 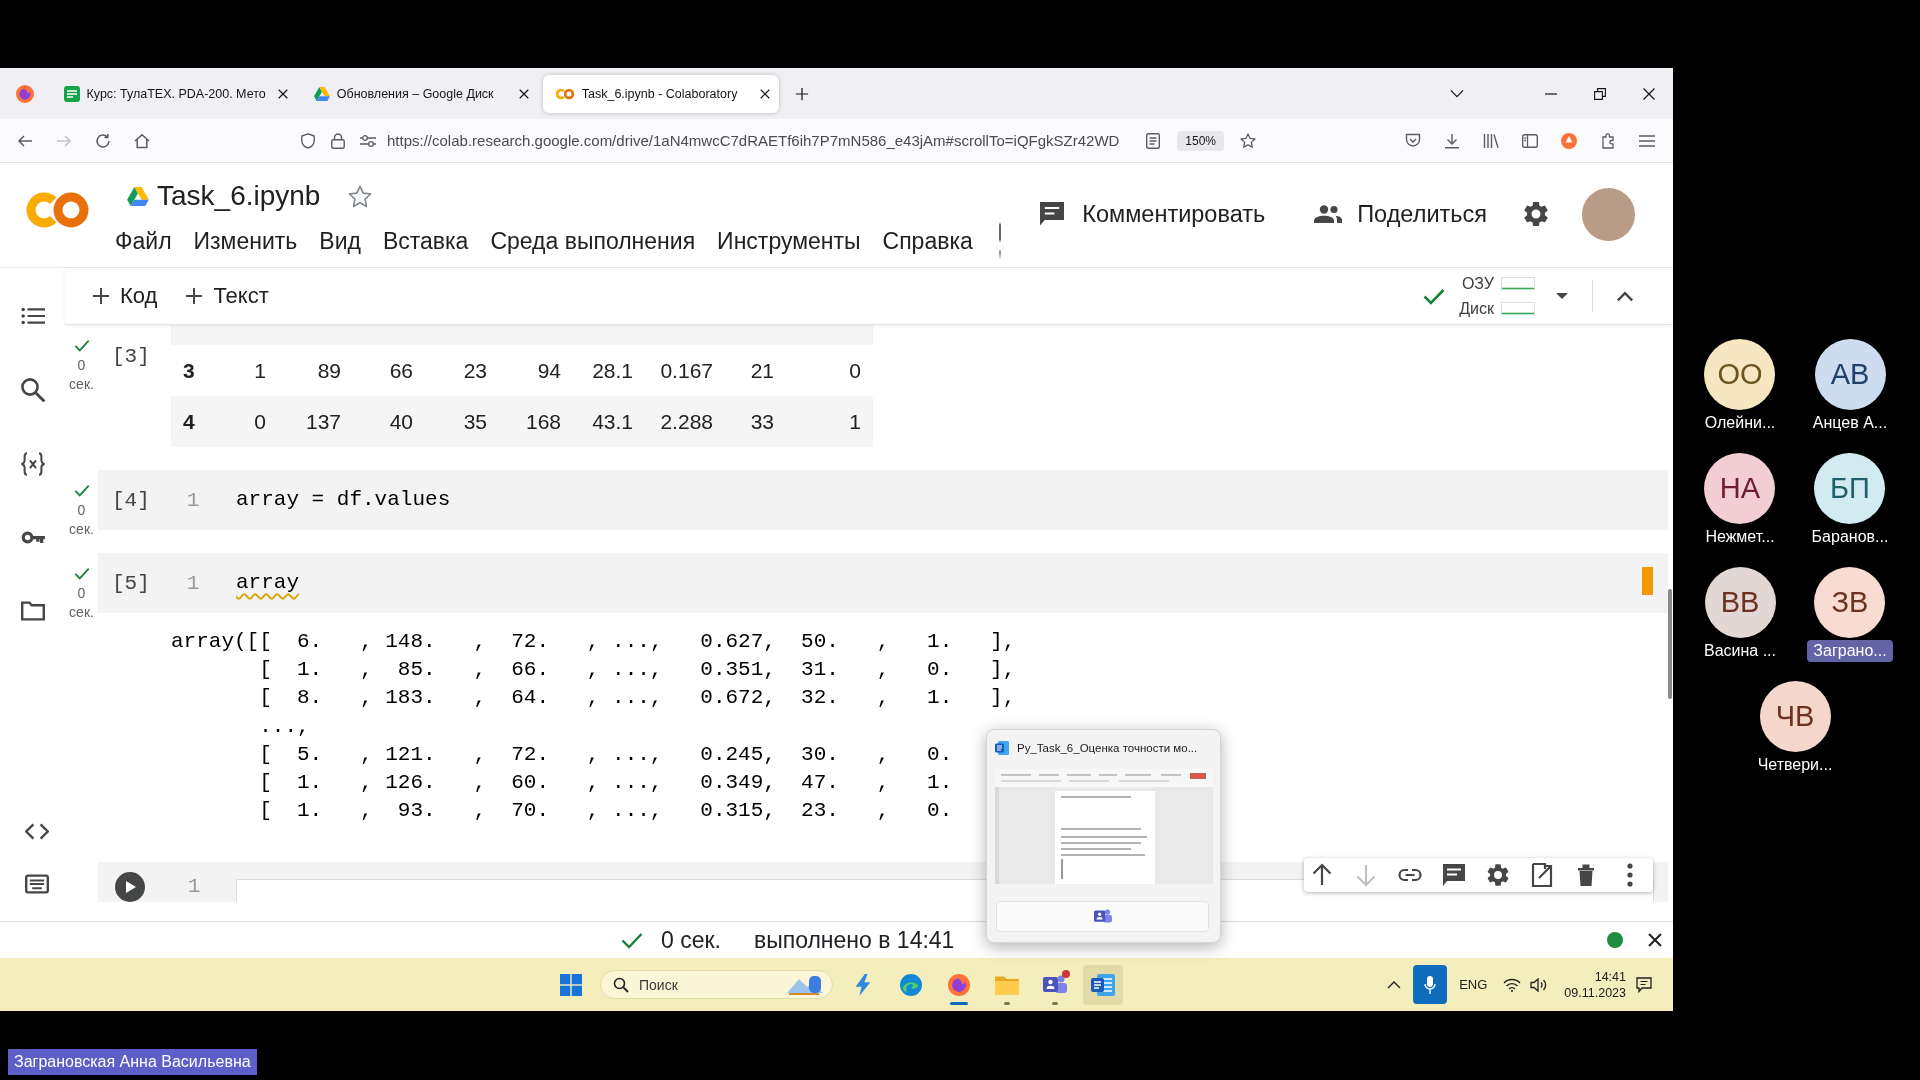 What do you see at coordinates (1102, 916) in the screenshot?
I see `chat-app-icon` at bounding box center [1102, 916].